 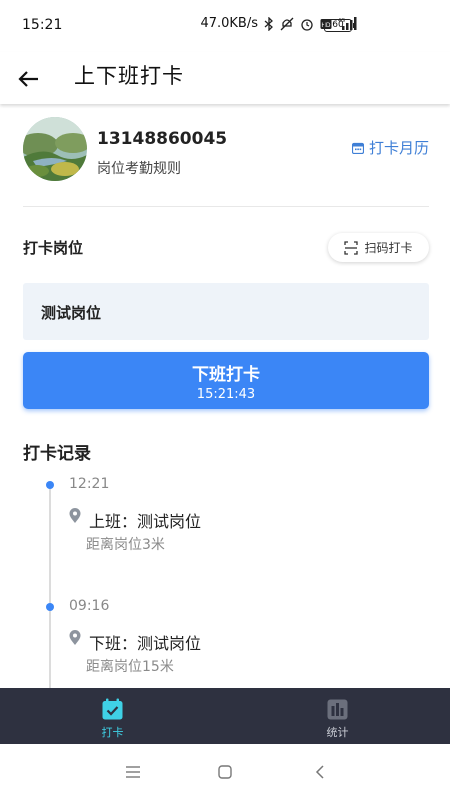 What do you see at coordinates (225, 78) in the screenshot?
I see `app-header: 上下班打卡` at bounding box center [225, 78].